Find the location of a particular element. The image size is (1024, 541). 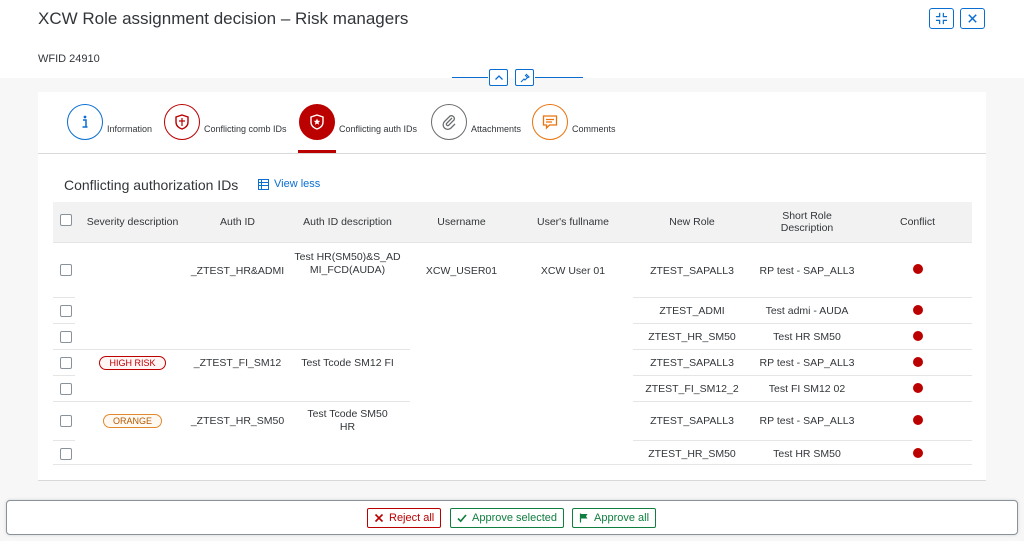

short-desc-cell: Test FI SM12 02 is located at coordinates (807, 388).